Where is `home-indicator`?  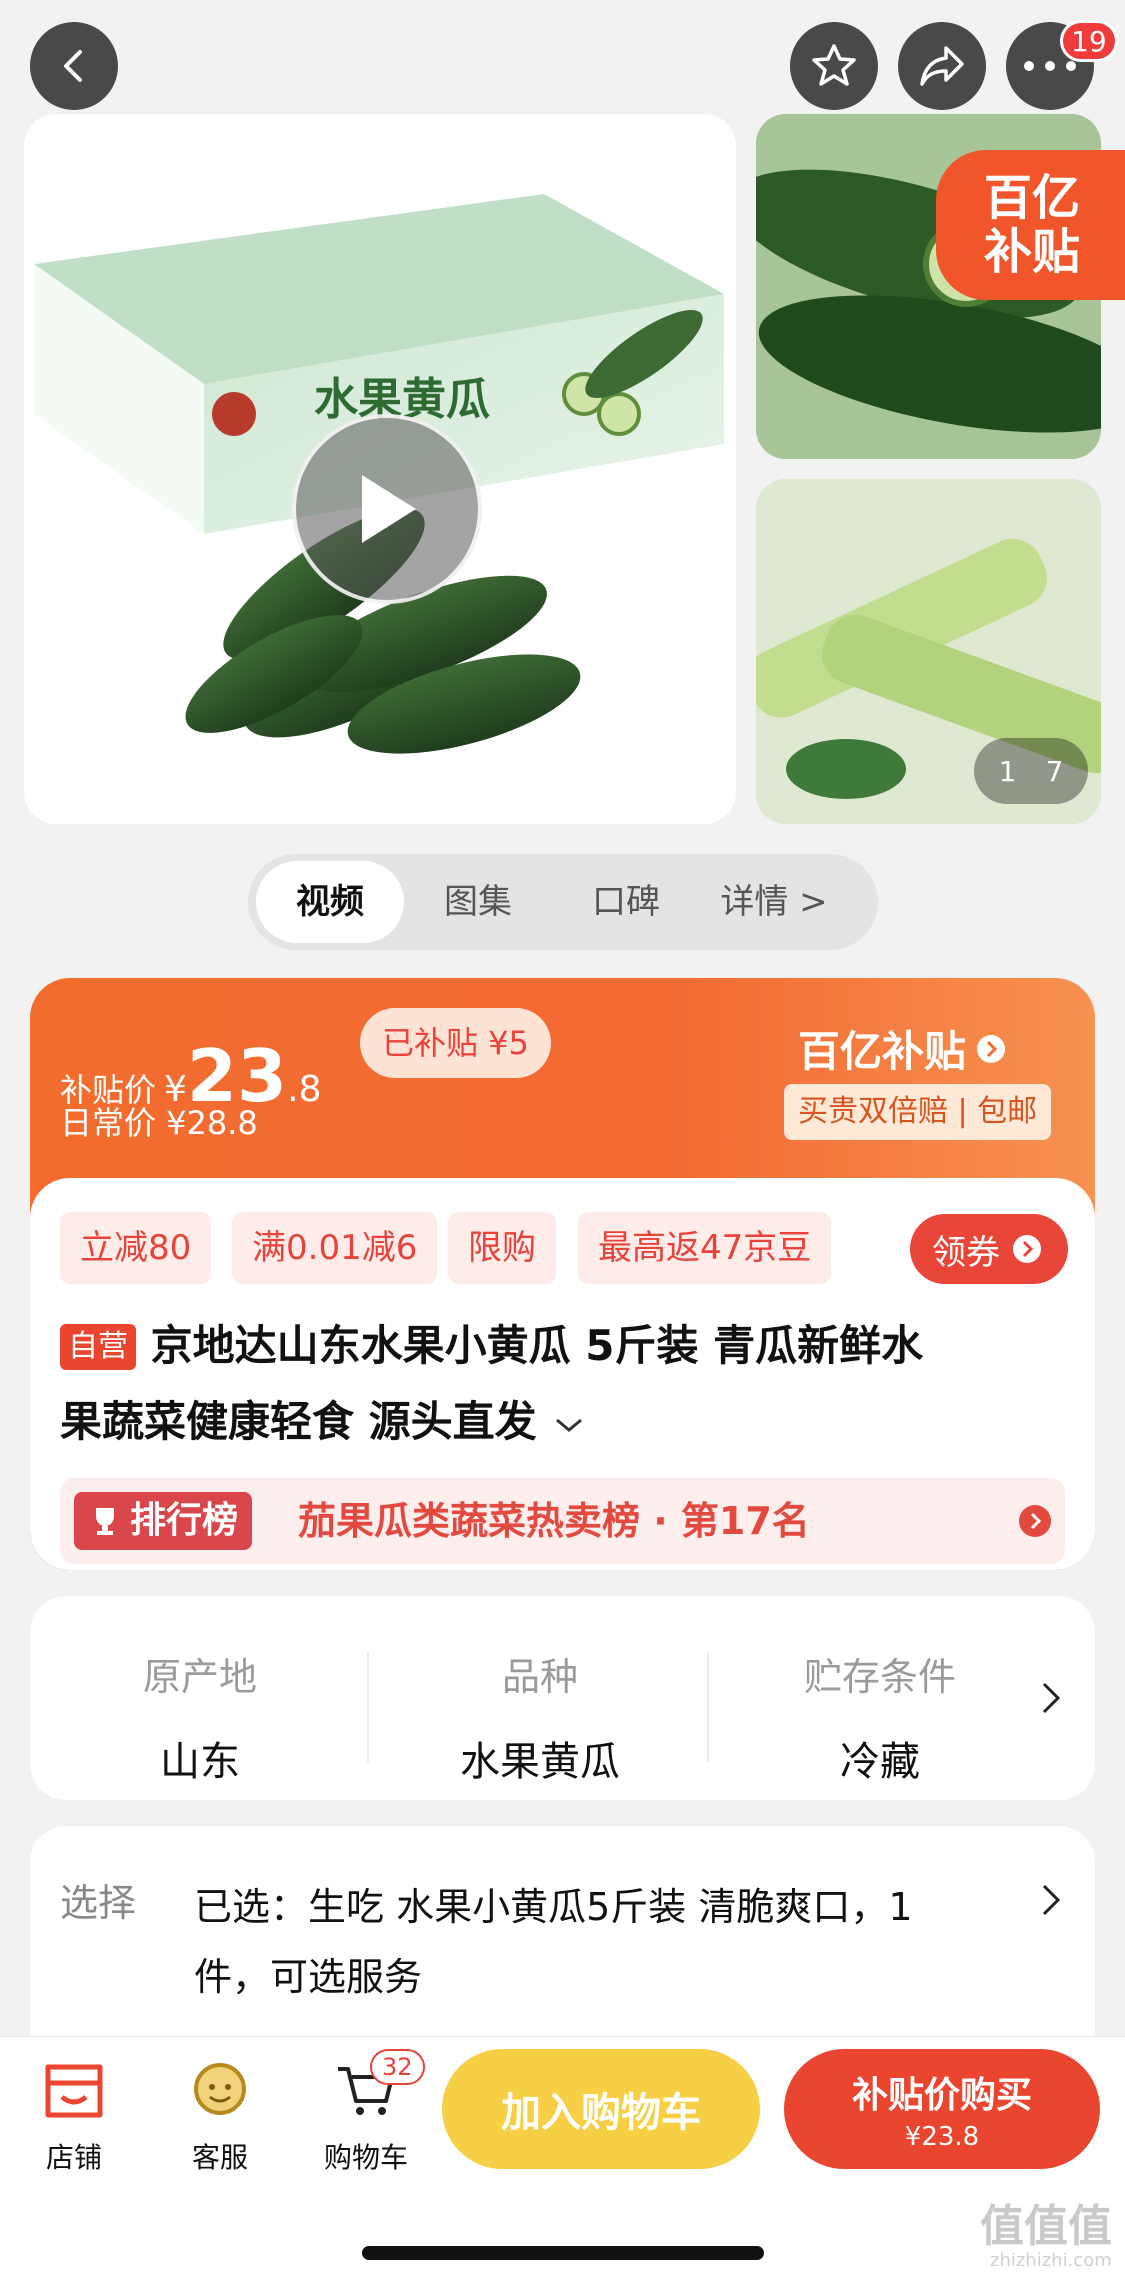 home-indicator is located at coordinates (563, 2253).